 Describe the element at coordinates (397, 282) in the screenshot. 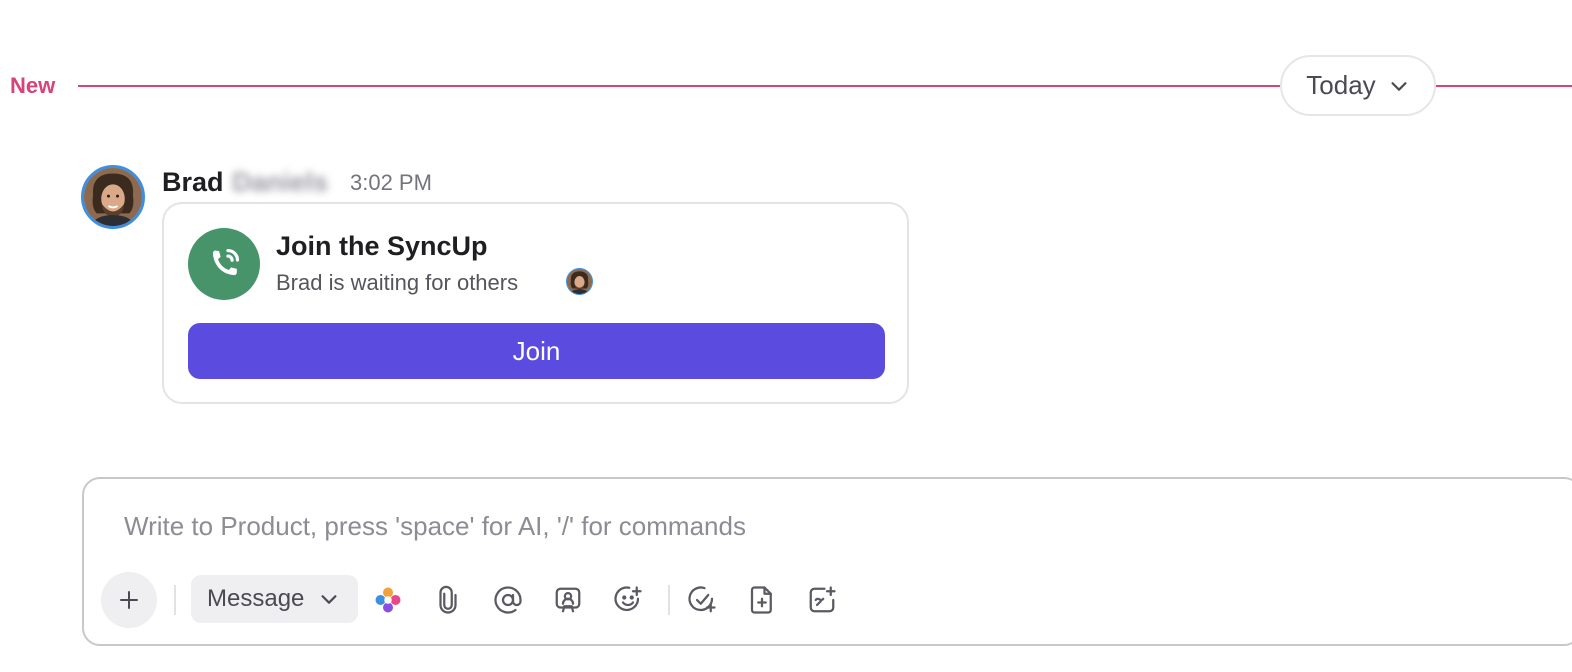

I see `syncup-status: Brad is waiting for others` at that location.